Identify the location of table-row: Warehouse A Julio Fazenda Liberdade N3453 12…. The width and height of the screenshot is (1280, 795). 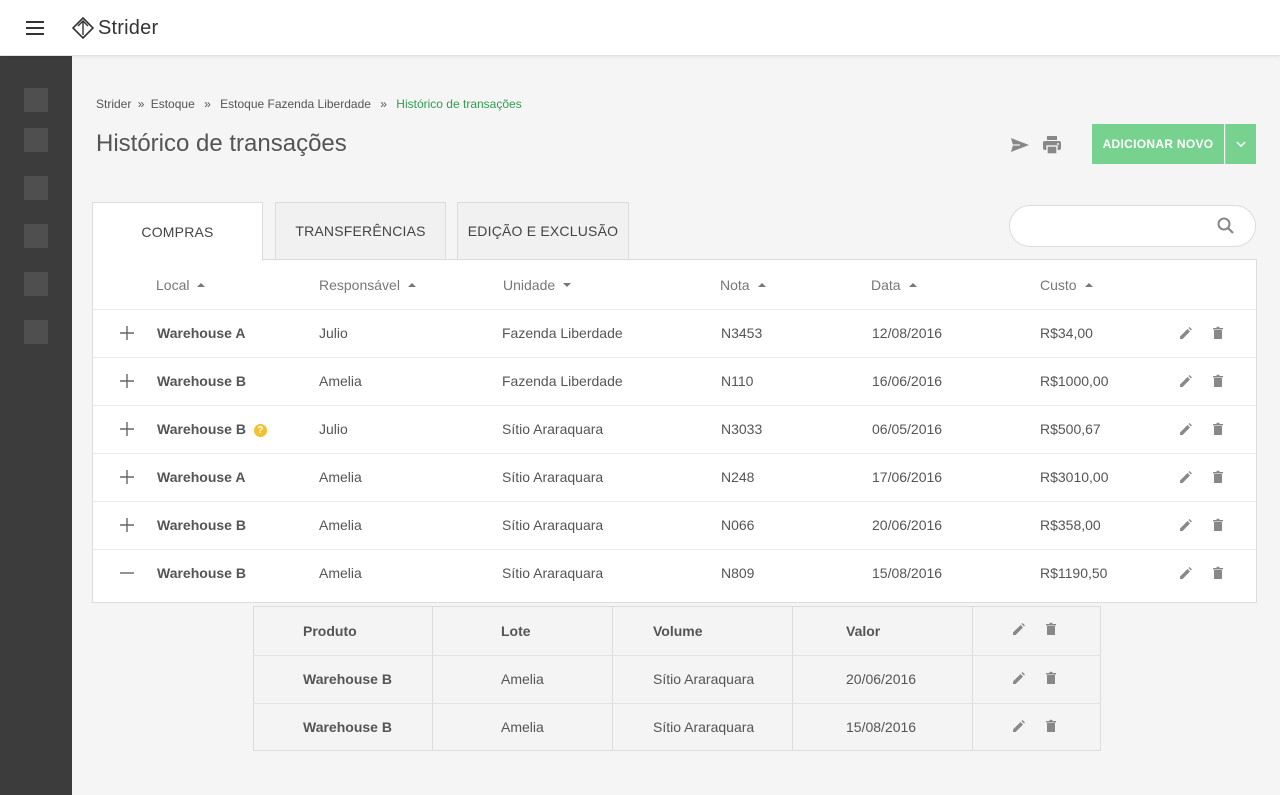
(674, 333).